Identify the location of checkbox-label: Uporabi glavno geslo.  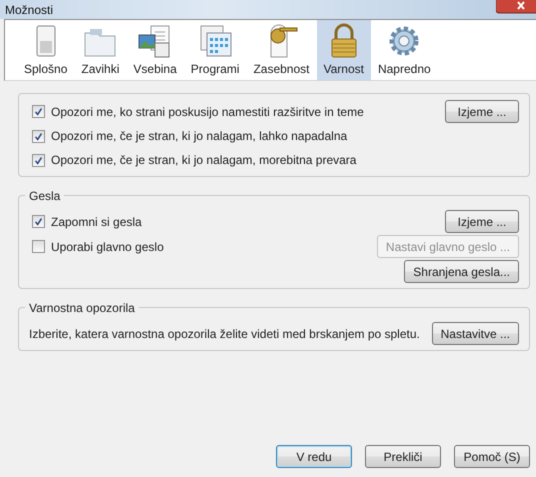
(107, 247).